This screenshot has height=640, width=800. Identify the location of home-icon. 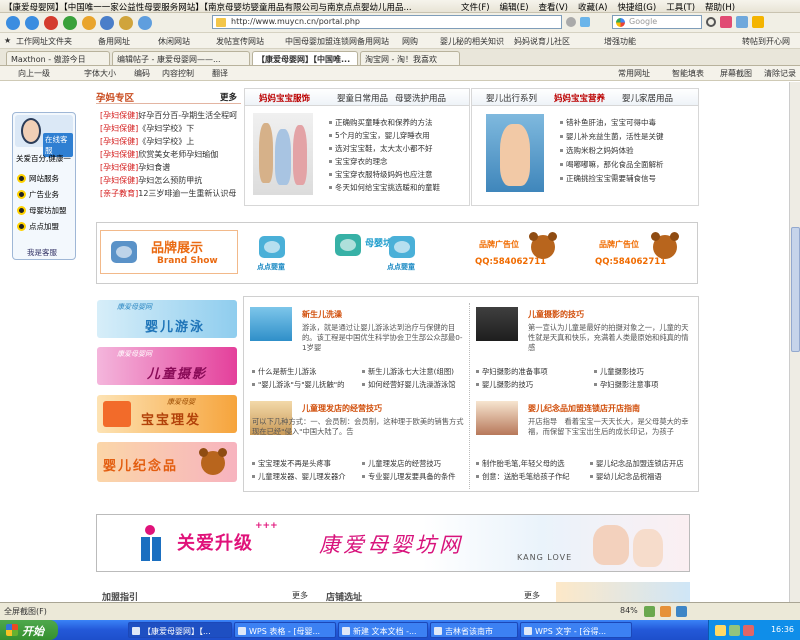
(88, 23).